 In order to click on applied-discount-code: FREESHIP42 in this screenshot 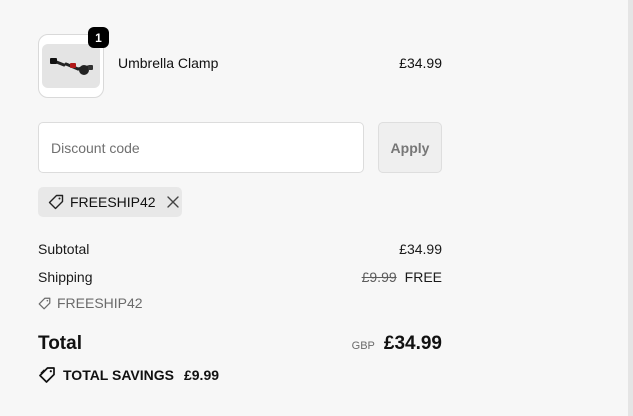, I will do `click(113, 202)`.